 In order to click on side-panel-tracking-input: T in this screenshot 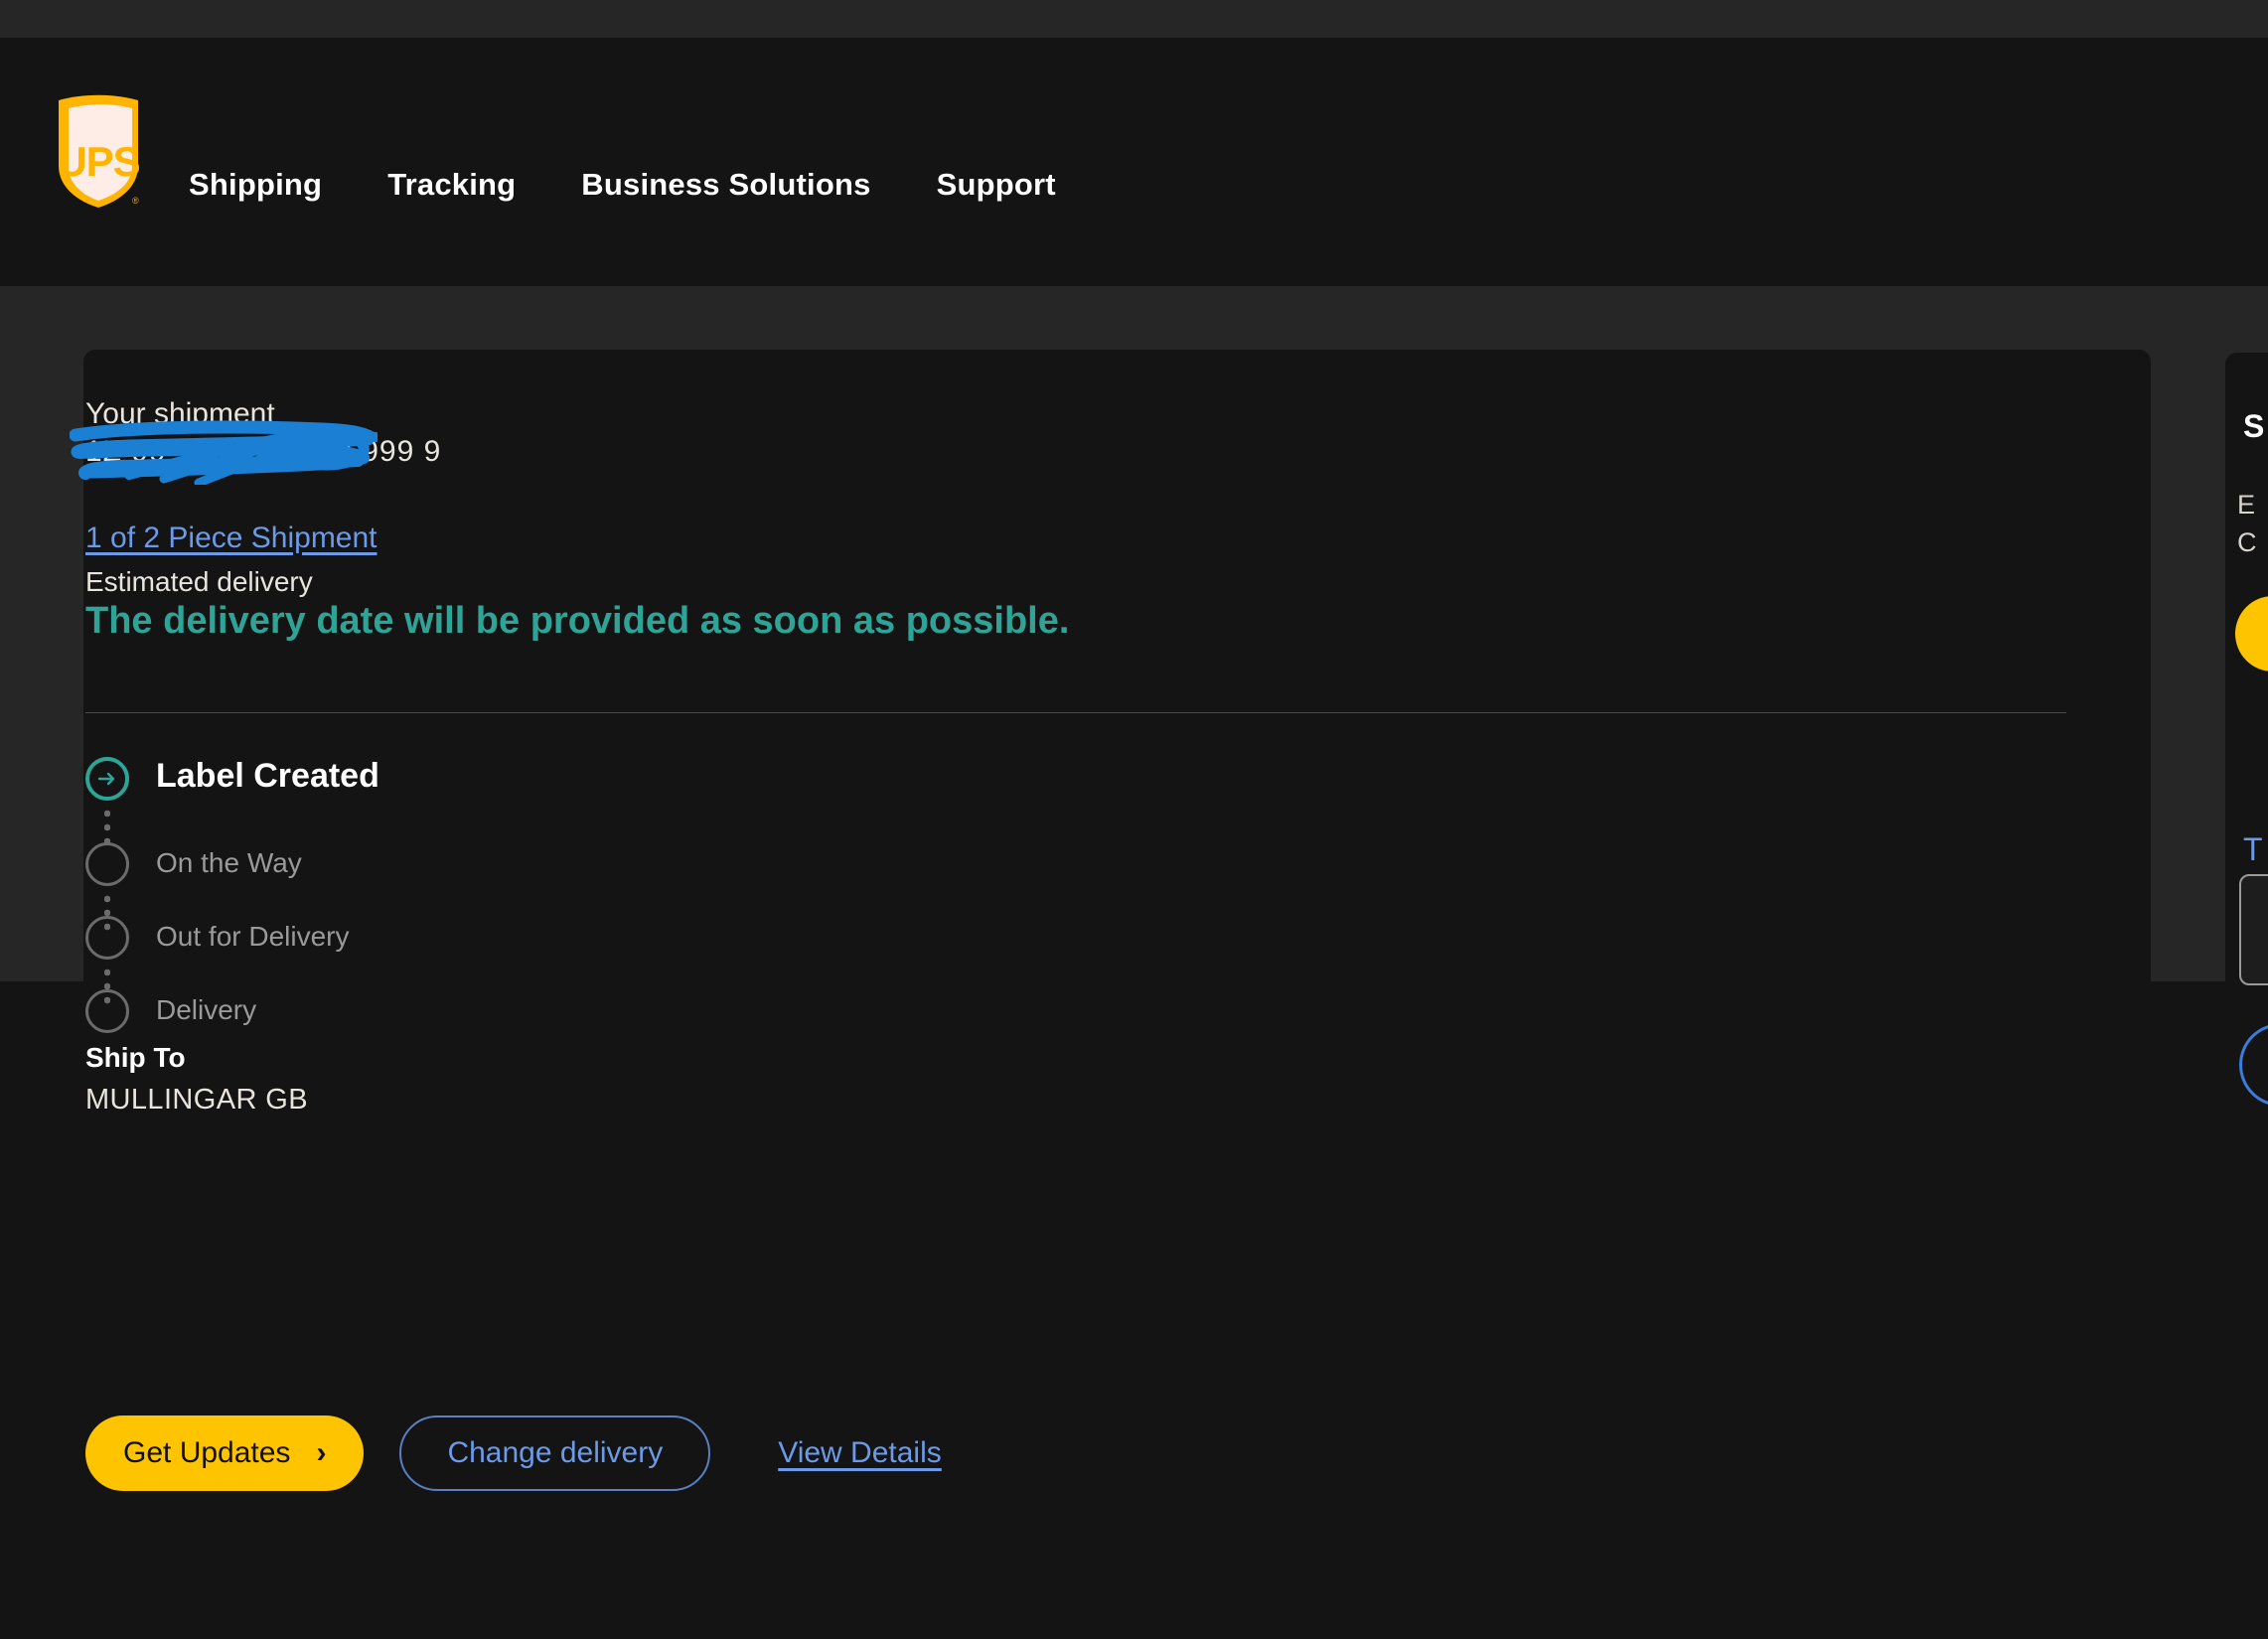, I will do `click(2246, 1033)`.